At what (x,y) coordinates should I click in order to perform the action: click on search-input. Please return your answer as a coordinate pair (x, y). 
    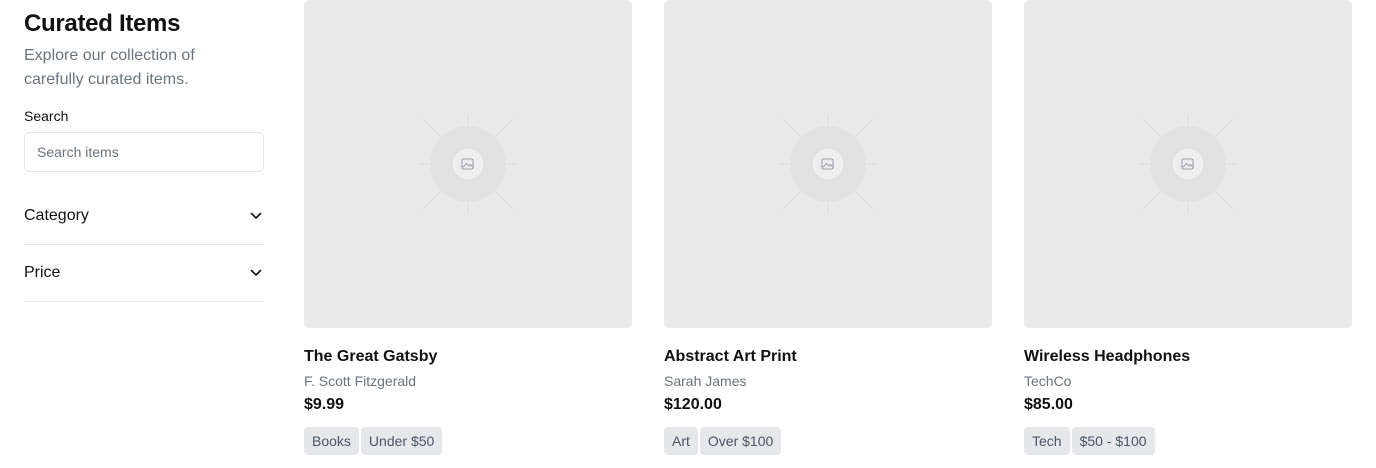
    Looking at the image, I should click on (144, 152).